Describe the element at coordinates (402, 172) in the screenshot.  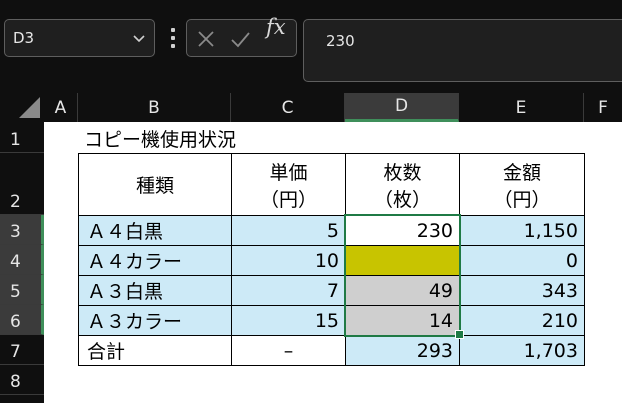
I see `header-count-line1: 枚数` at that location.